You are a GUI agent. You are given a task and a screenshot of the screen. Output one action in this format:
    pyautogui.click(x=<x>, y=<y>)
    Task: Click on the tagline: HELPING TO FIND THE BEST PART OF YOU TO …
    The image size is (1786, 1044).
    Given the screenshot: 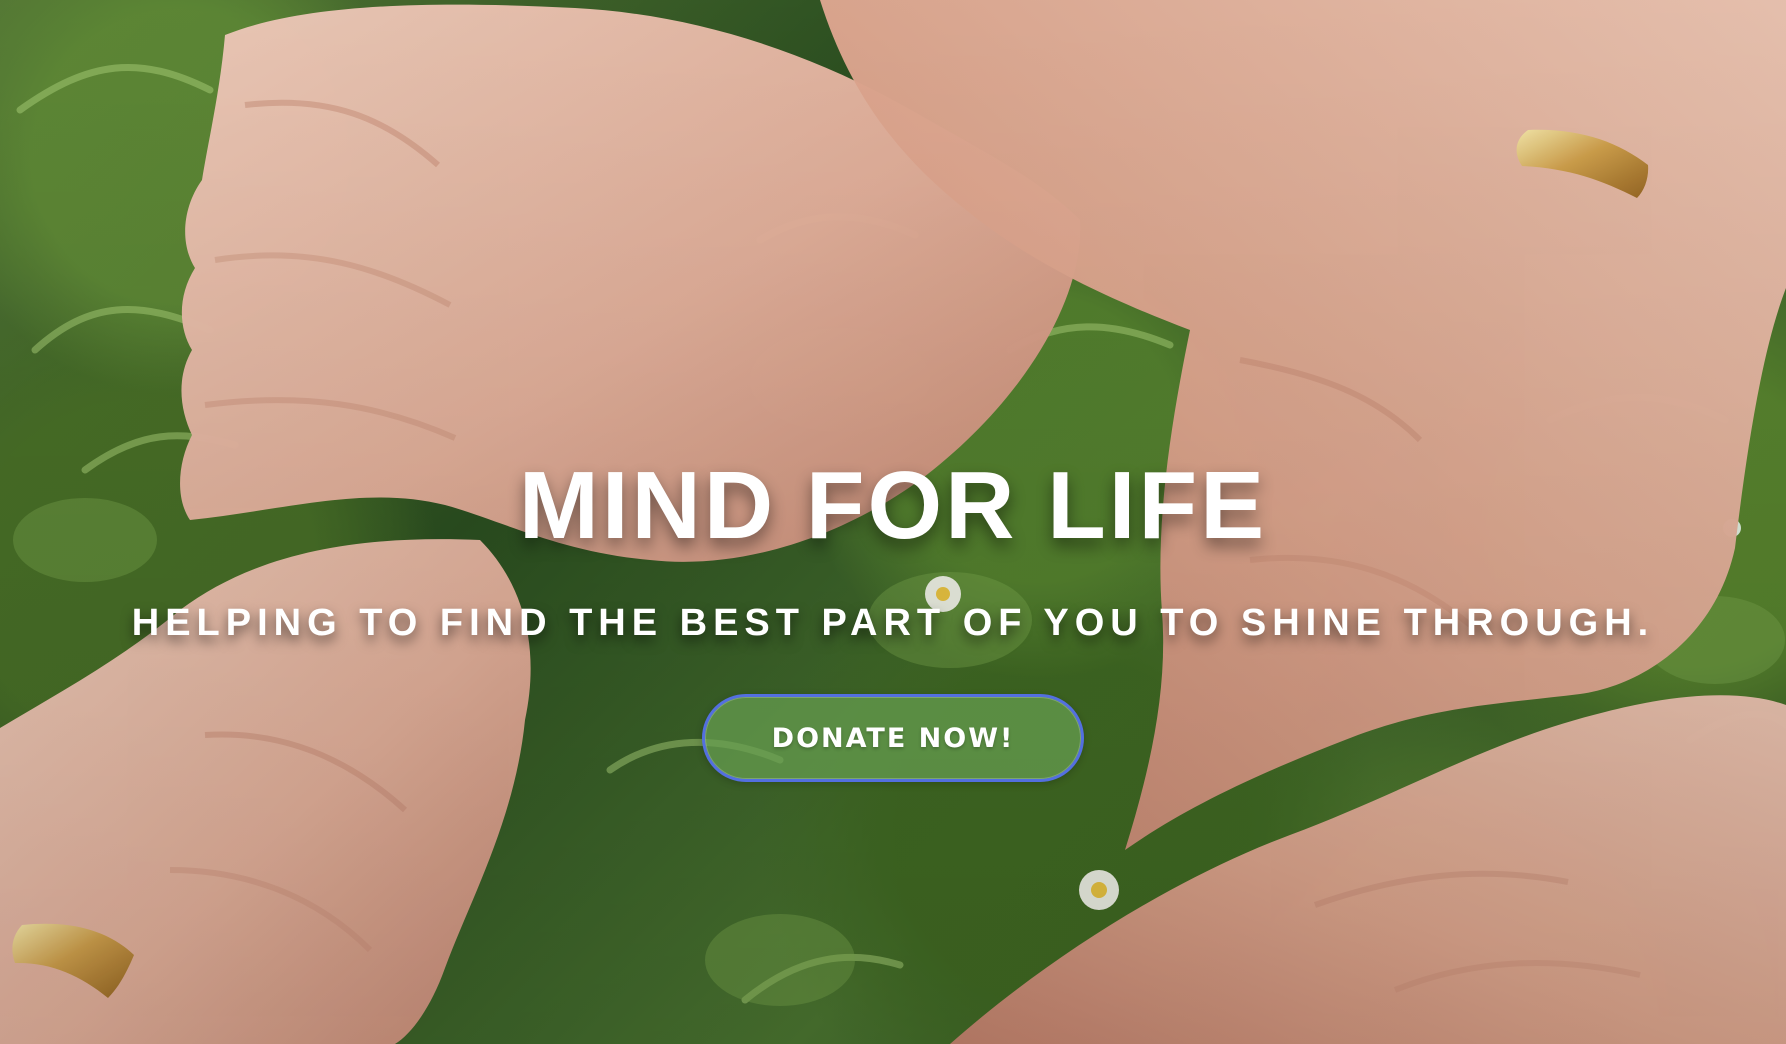 What is the action you would take?
    pyautogui.click(x=893, y=623)
    